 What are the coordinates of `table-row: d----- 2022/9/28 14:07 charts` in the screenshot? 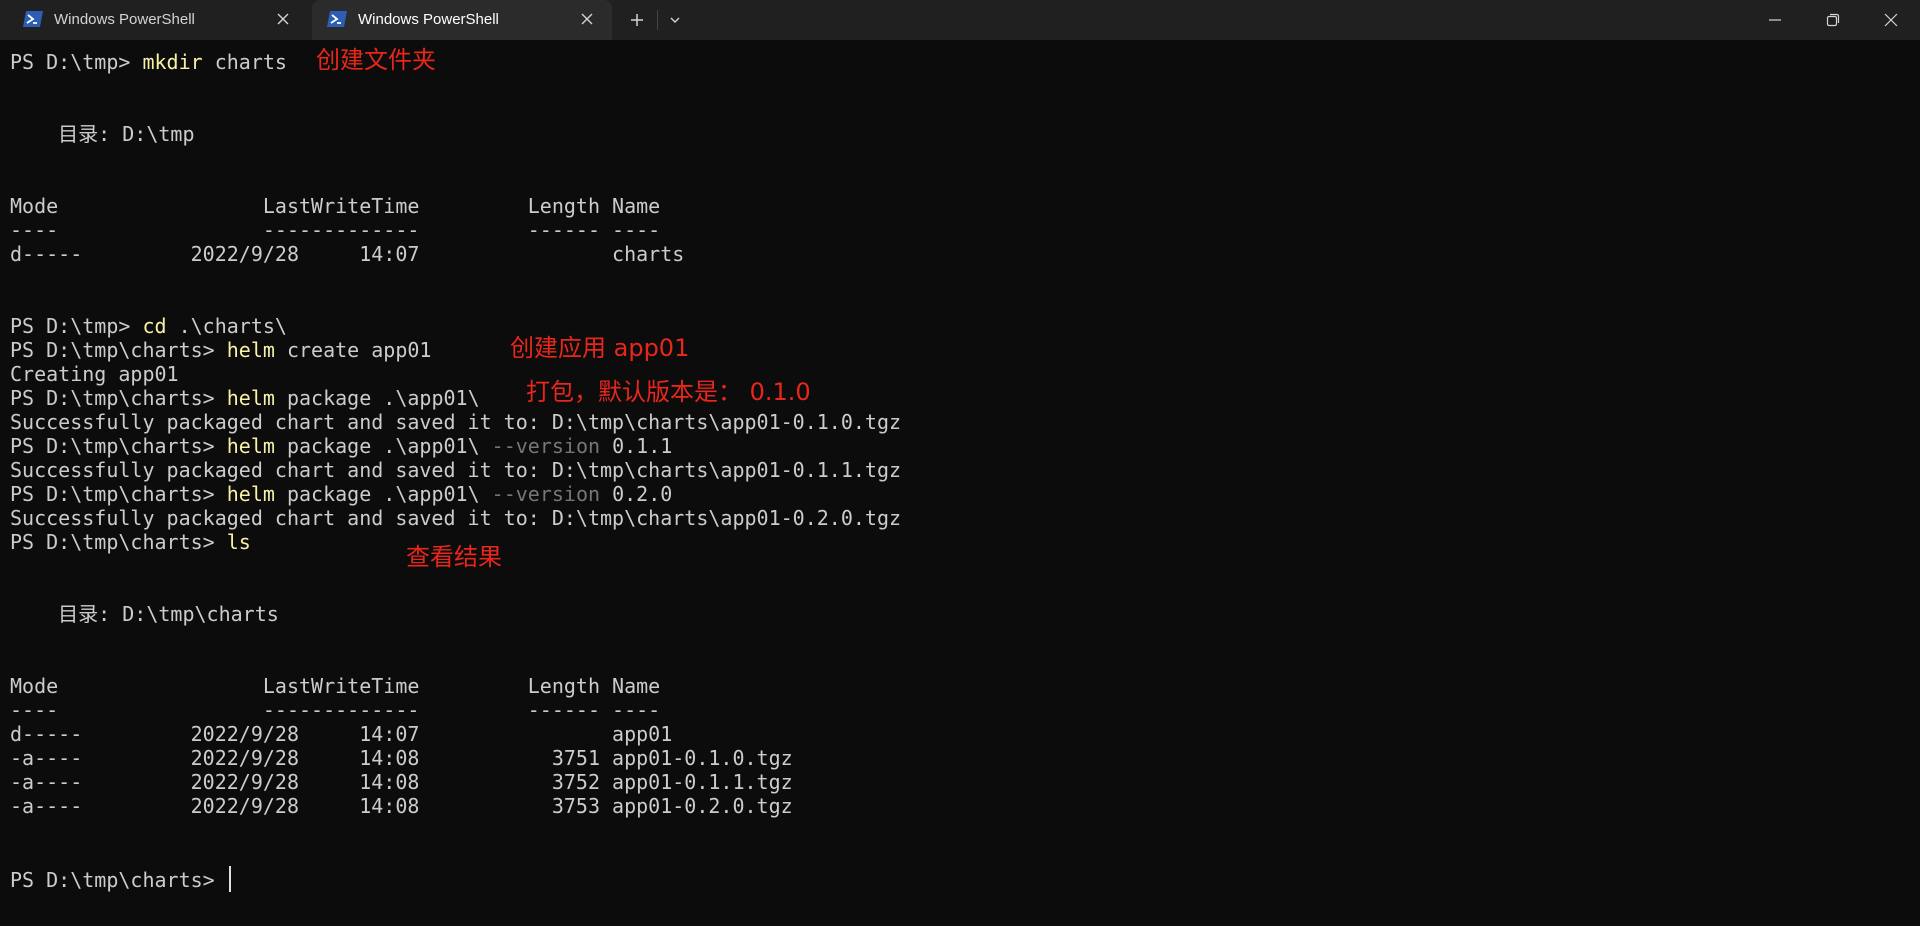 It's located at (347, 254).